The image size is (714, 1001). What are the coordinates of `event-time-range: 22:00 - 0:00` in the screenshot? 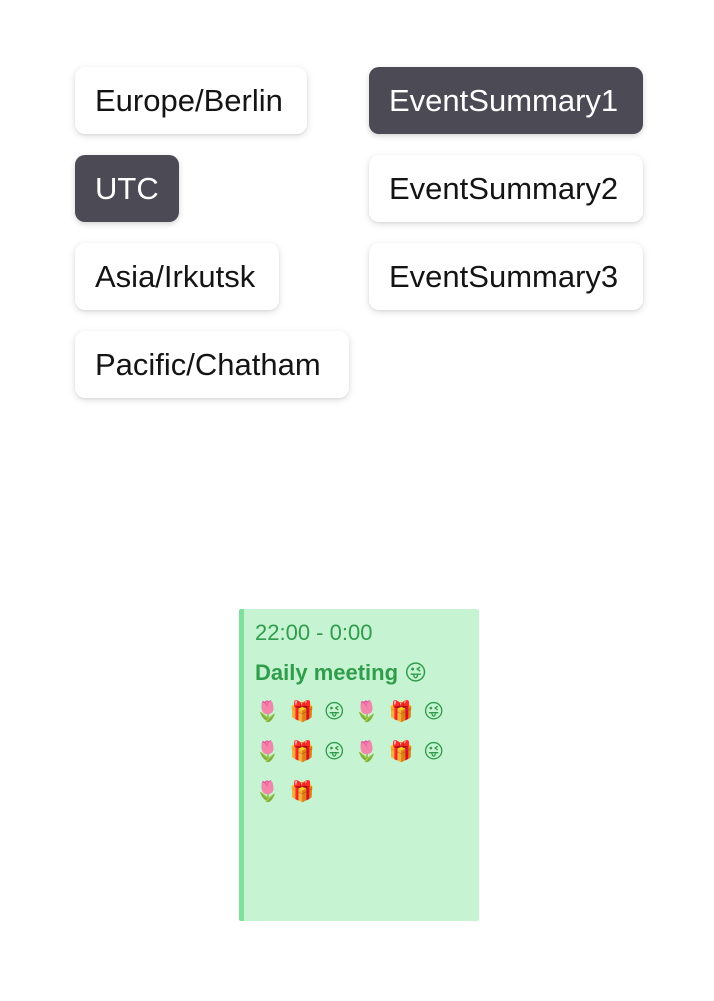 It's located at (314, 632).